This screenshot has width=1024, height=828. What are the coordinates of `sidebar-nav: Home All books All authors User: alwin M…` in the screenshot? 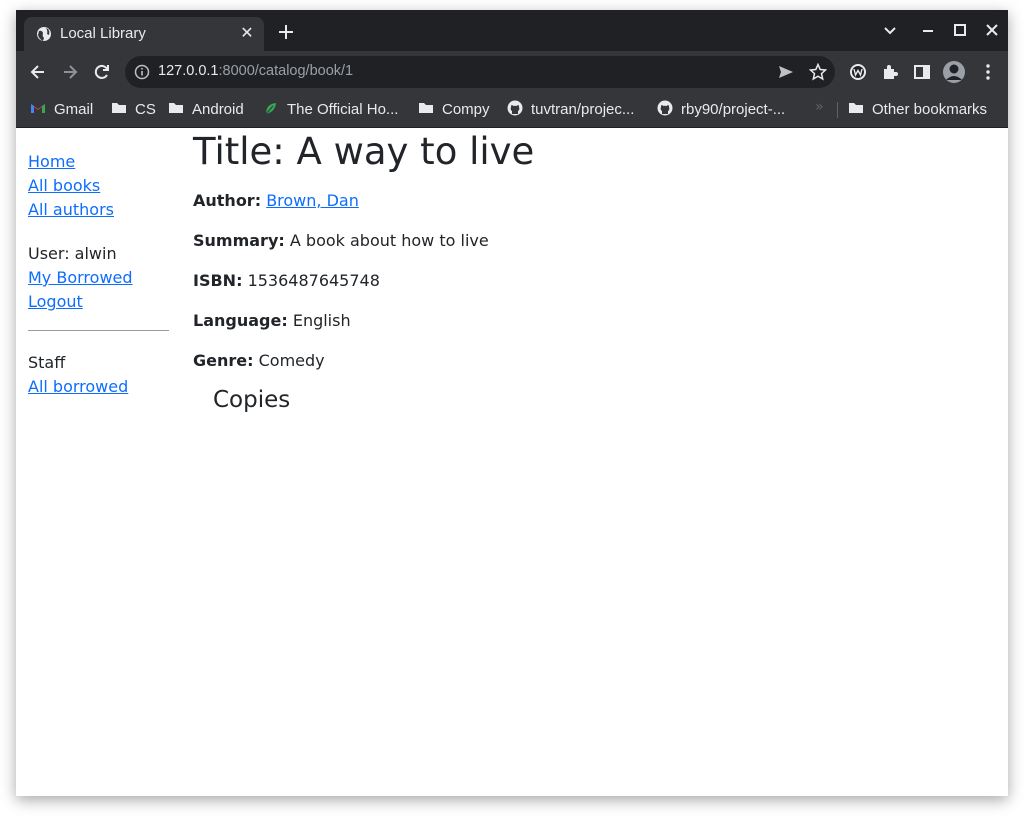 It's located at (98, 274).